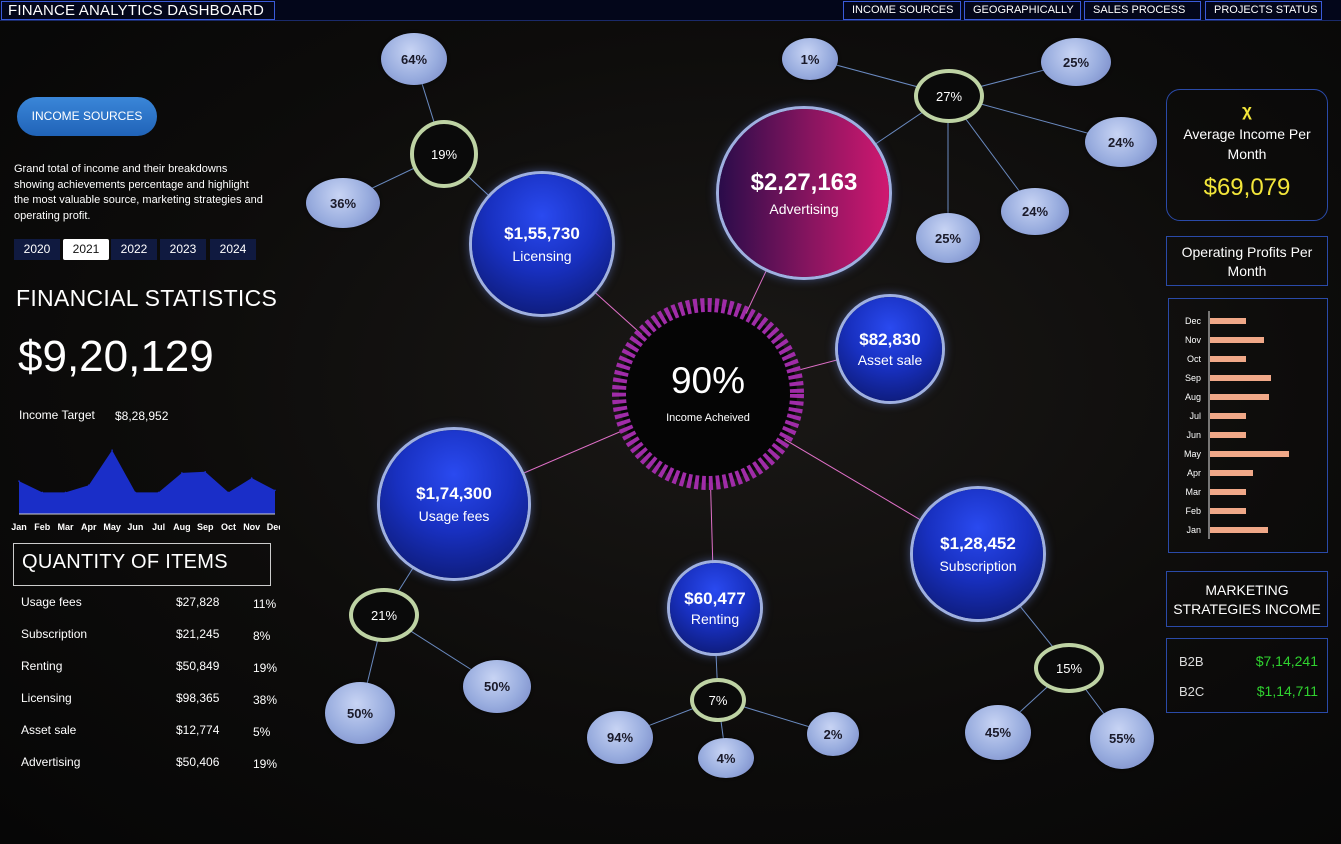 This screenshot has height=844, width=1341. Describe the element at coordinates (1193, 454) in the screenshot. I see `y-tick-label: May` at that location.